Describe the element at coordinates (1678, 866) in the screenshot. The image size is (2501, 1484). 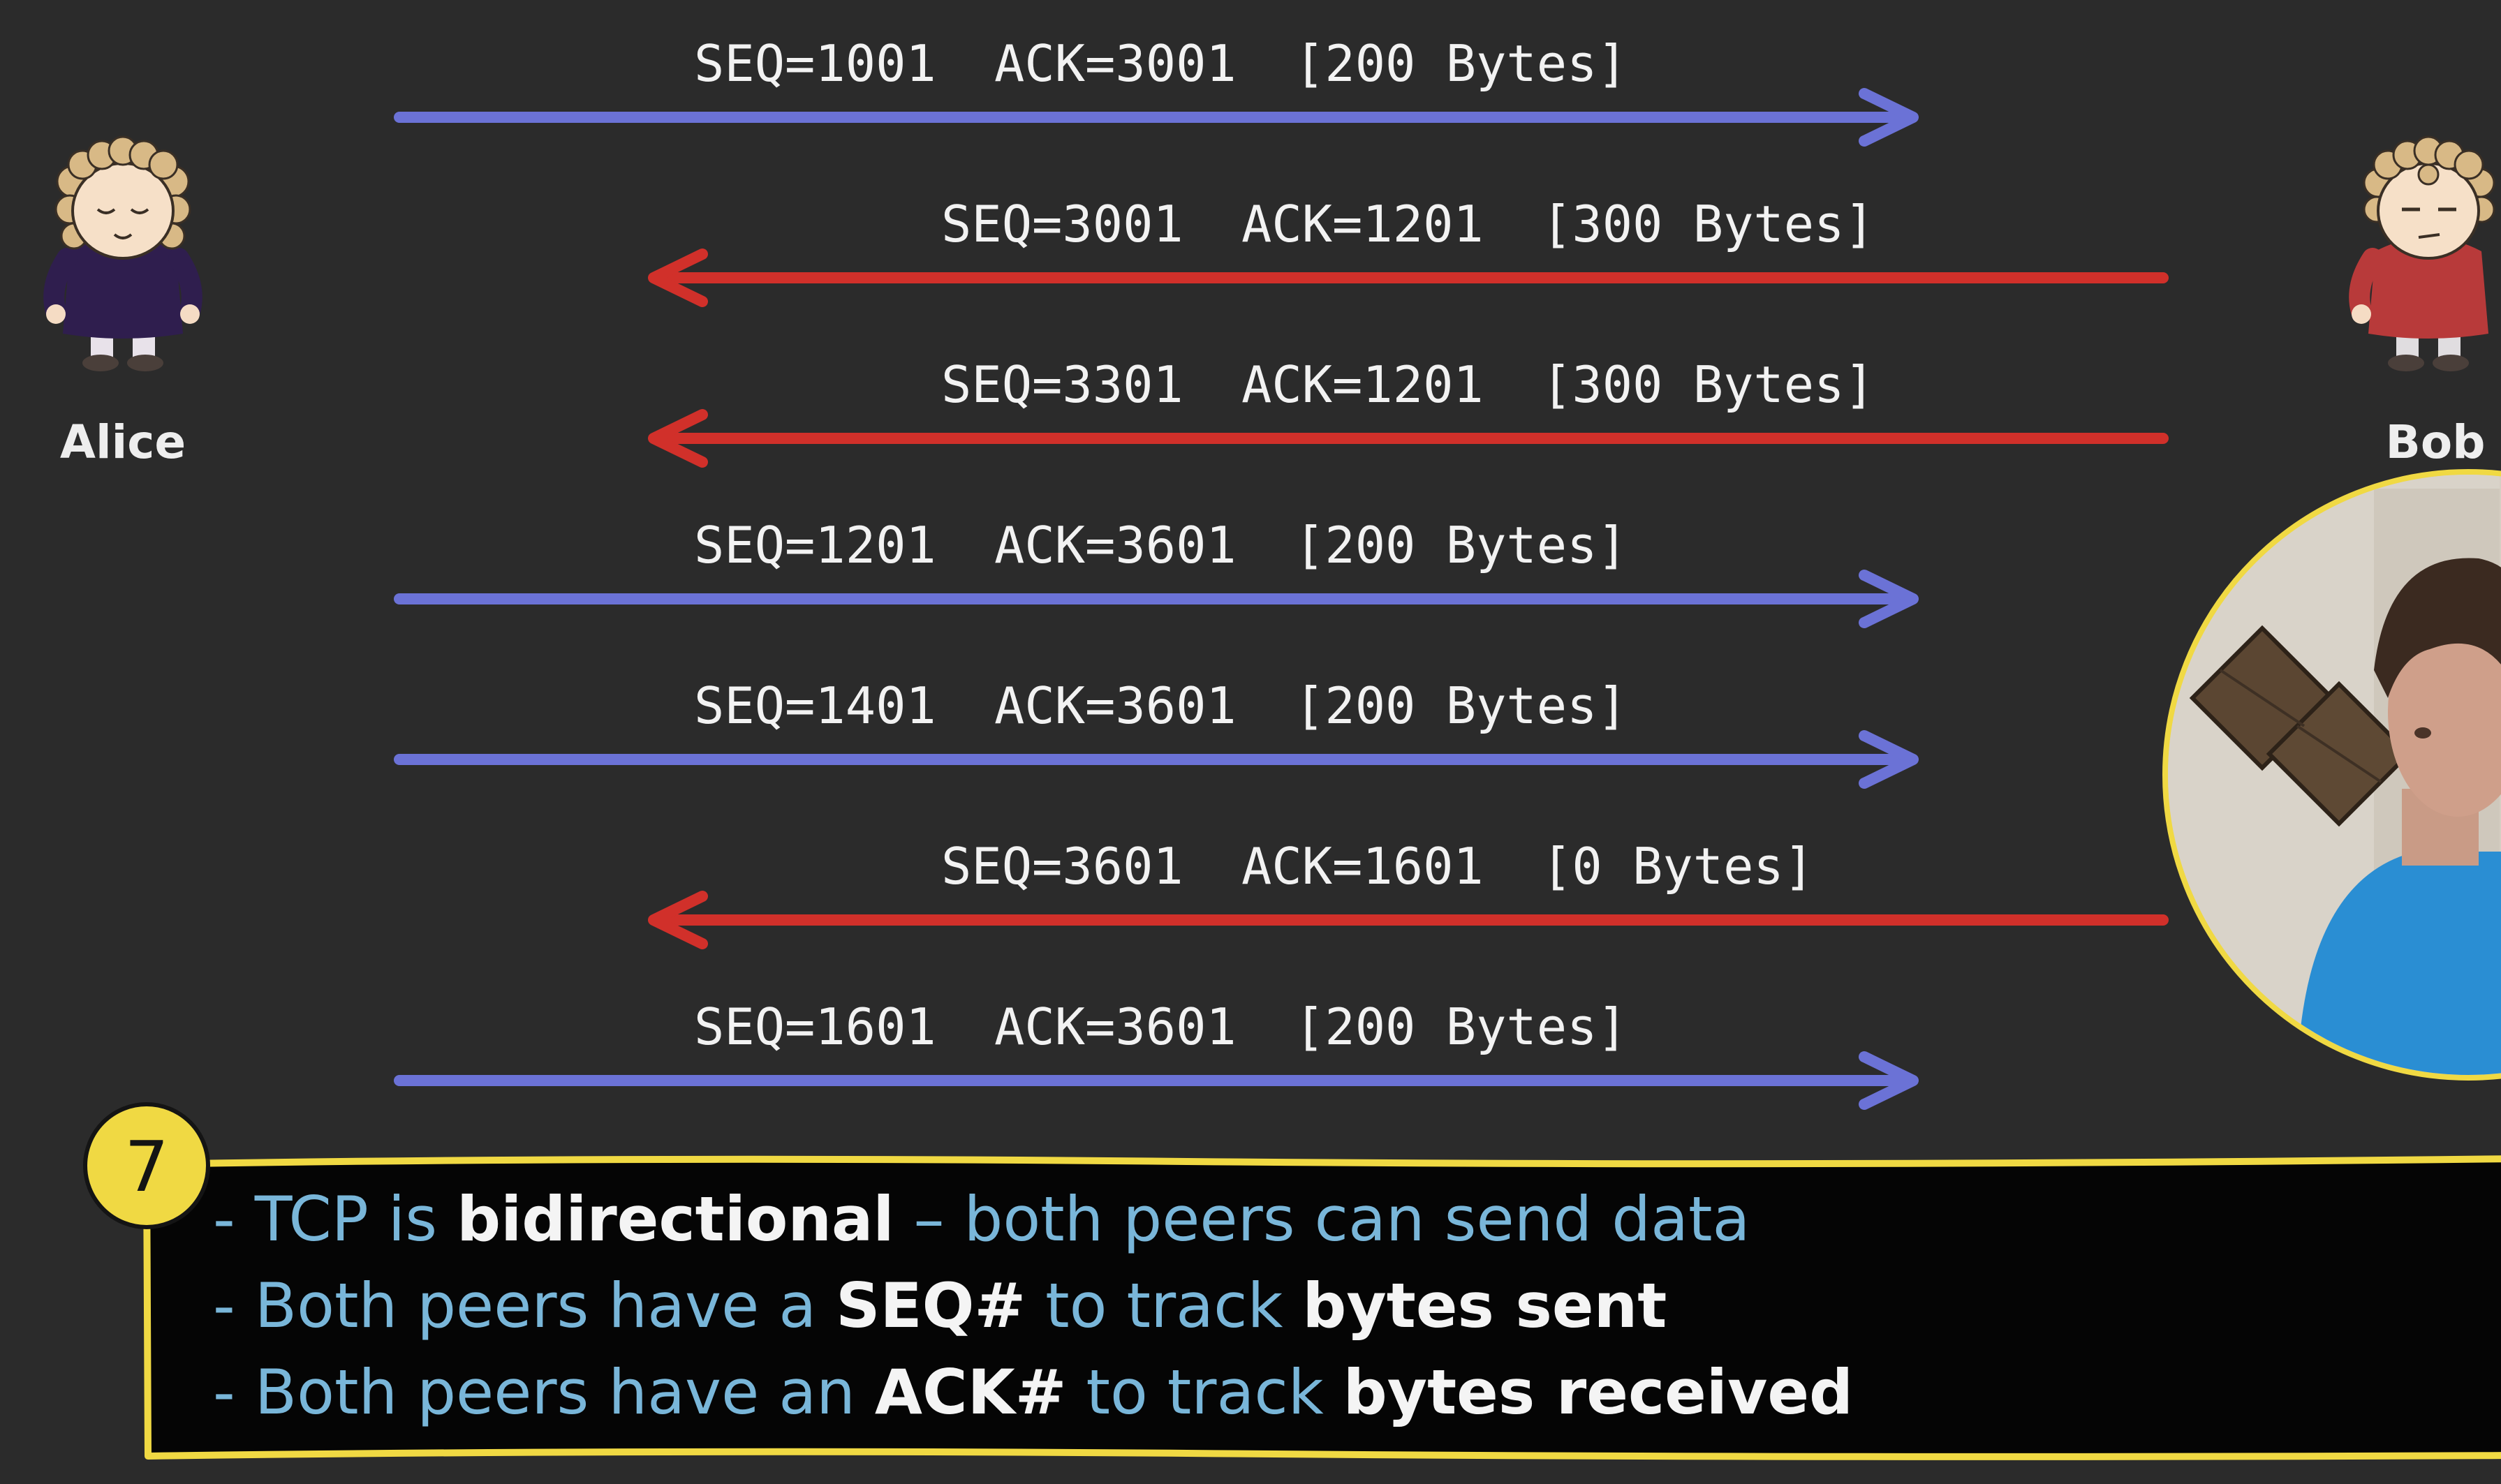
I see `message-size-label: [0 Bytes]` at that location.